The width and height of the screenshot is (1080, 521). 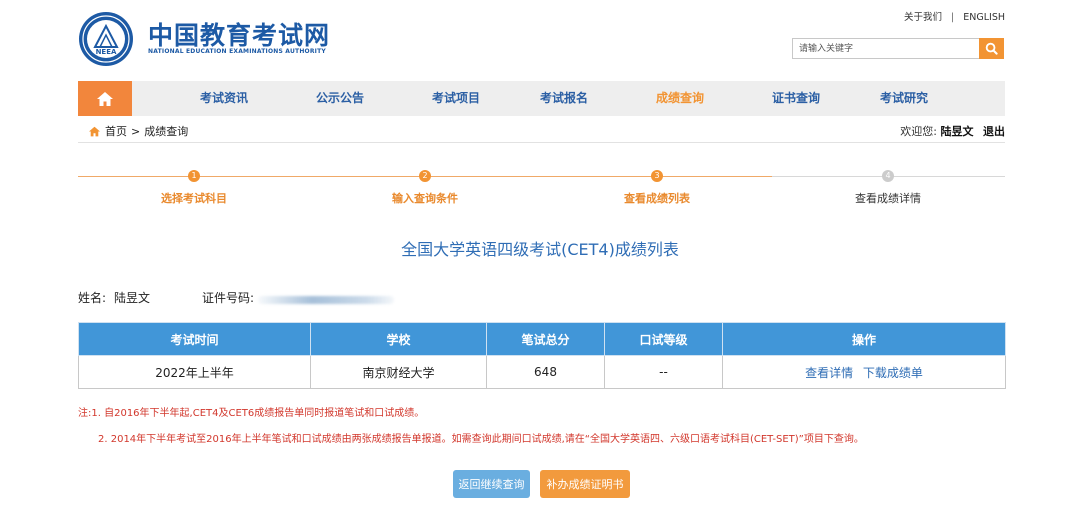 I want to click on breadcrumb: 首页 > 成绩查询, so click(x=138, y=131).